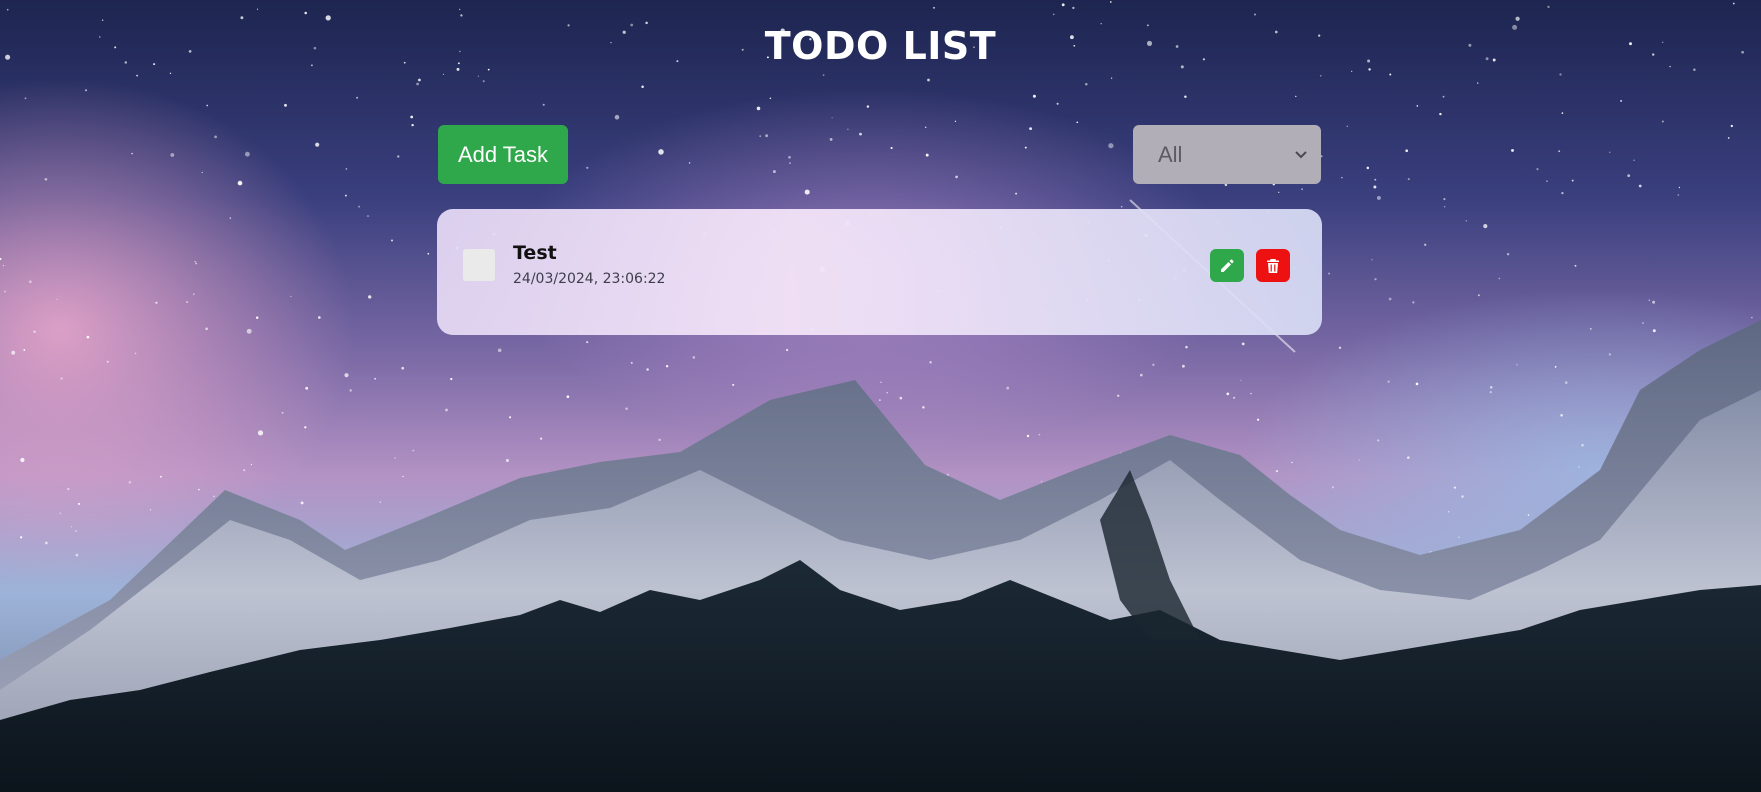 Image resolution: width=1761 pixels, height=792 pixels. Describe the element at coordinates (1170, 154) in the screenshot. I see `filter-selected-value: All` at that location.